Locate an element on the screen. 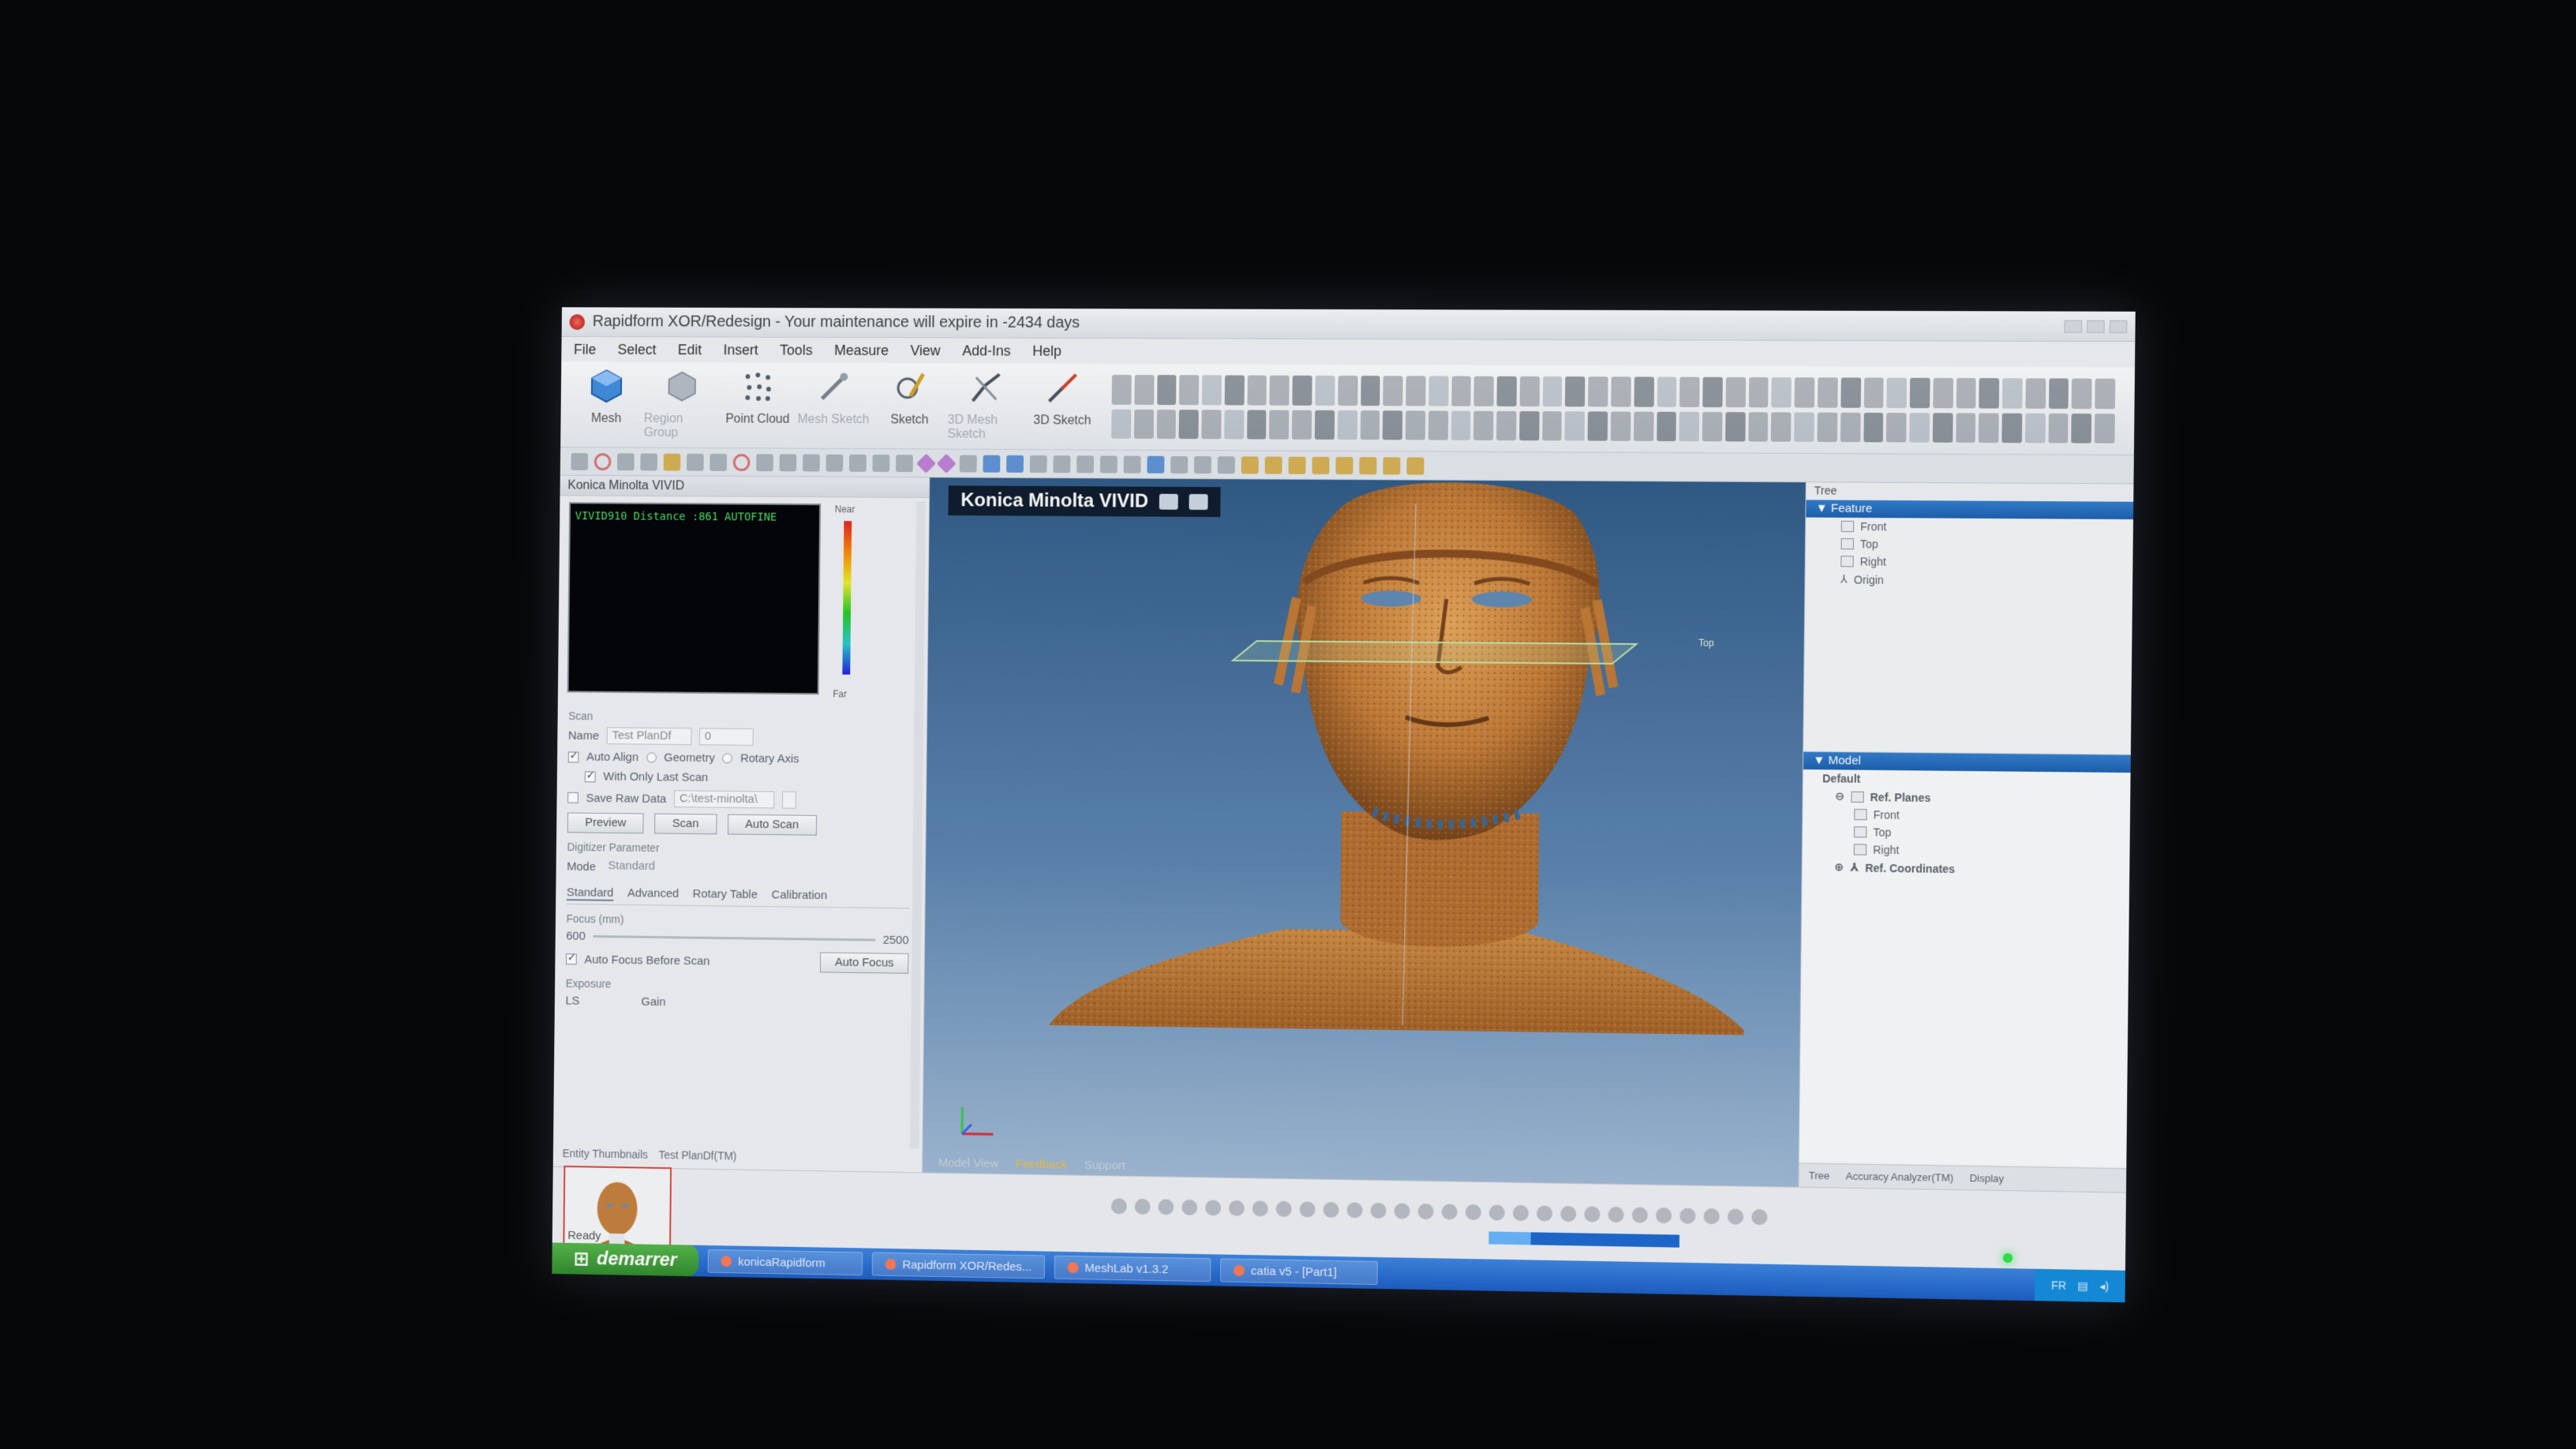 Image resolution: width=2576 pixels, height=1449 pixels. menu-measure: Measure is located at coordinates (861, 350).